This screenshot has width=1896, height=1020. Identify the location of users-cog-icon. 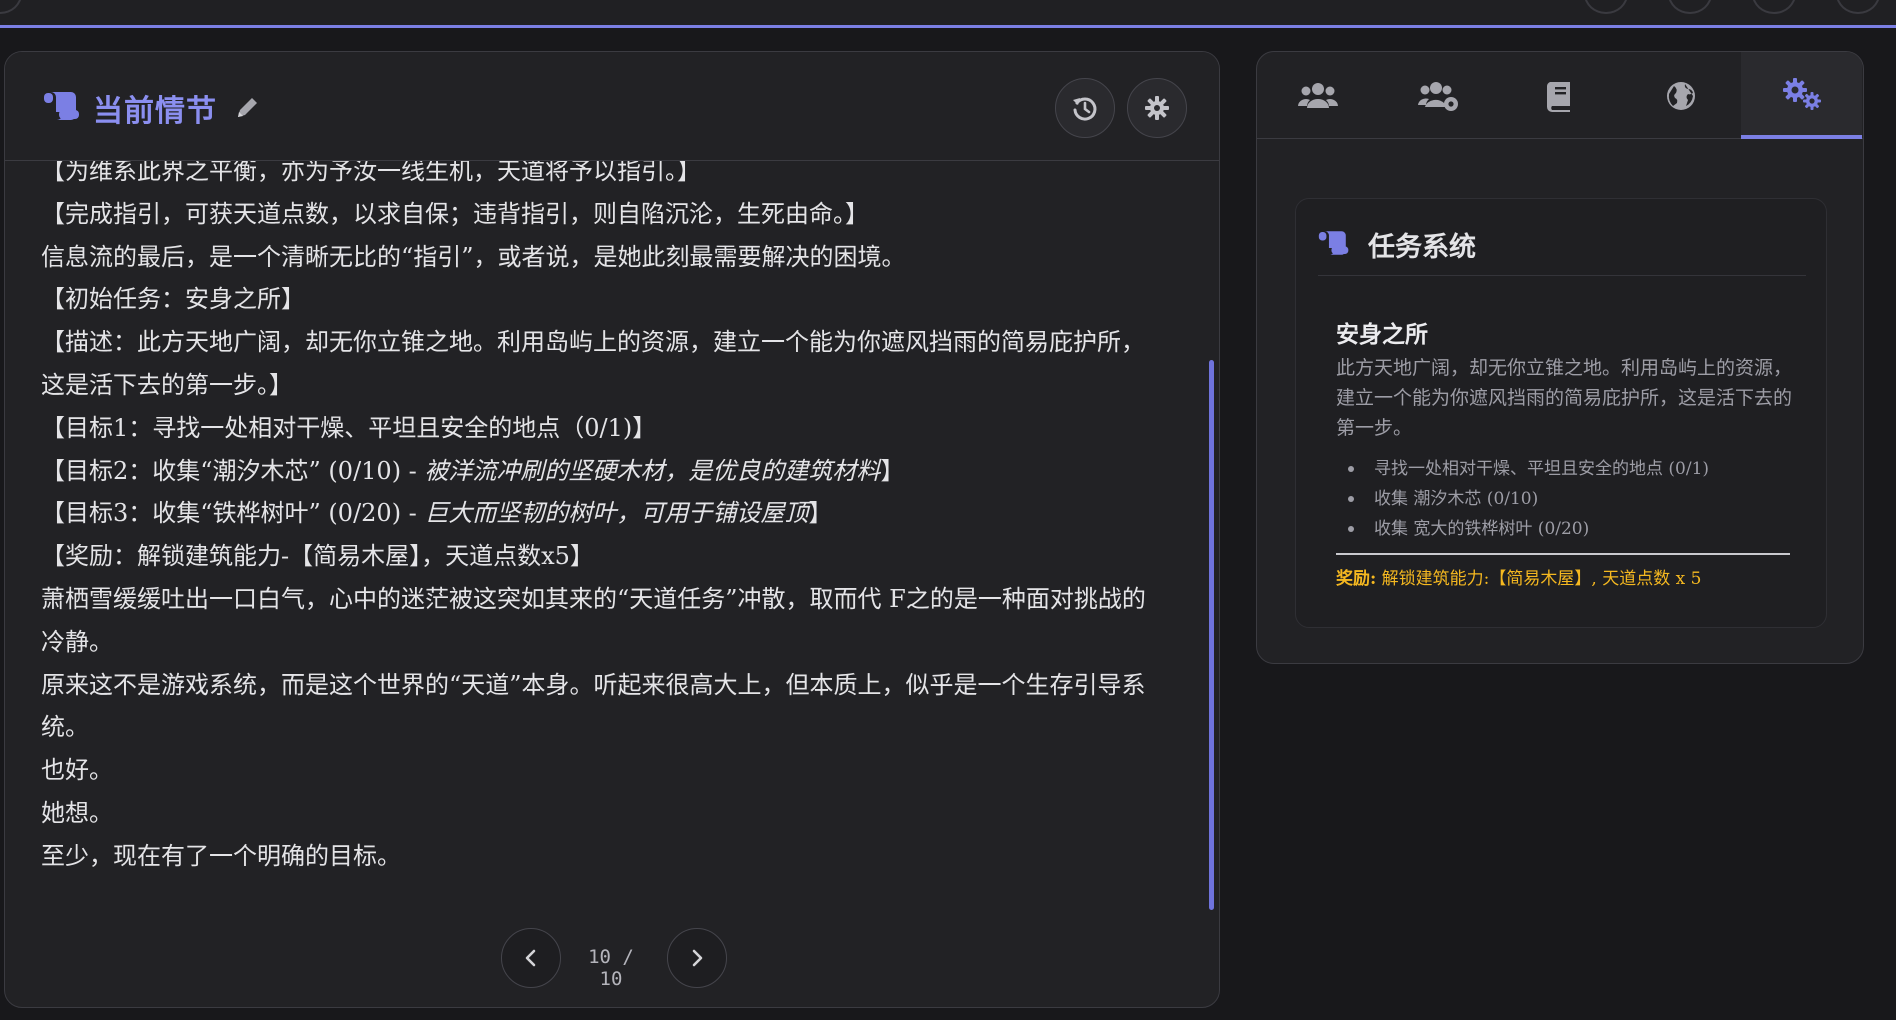
(1437, 96).